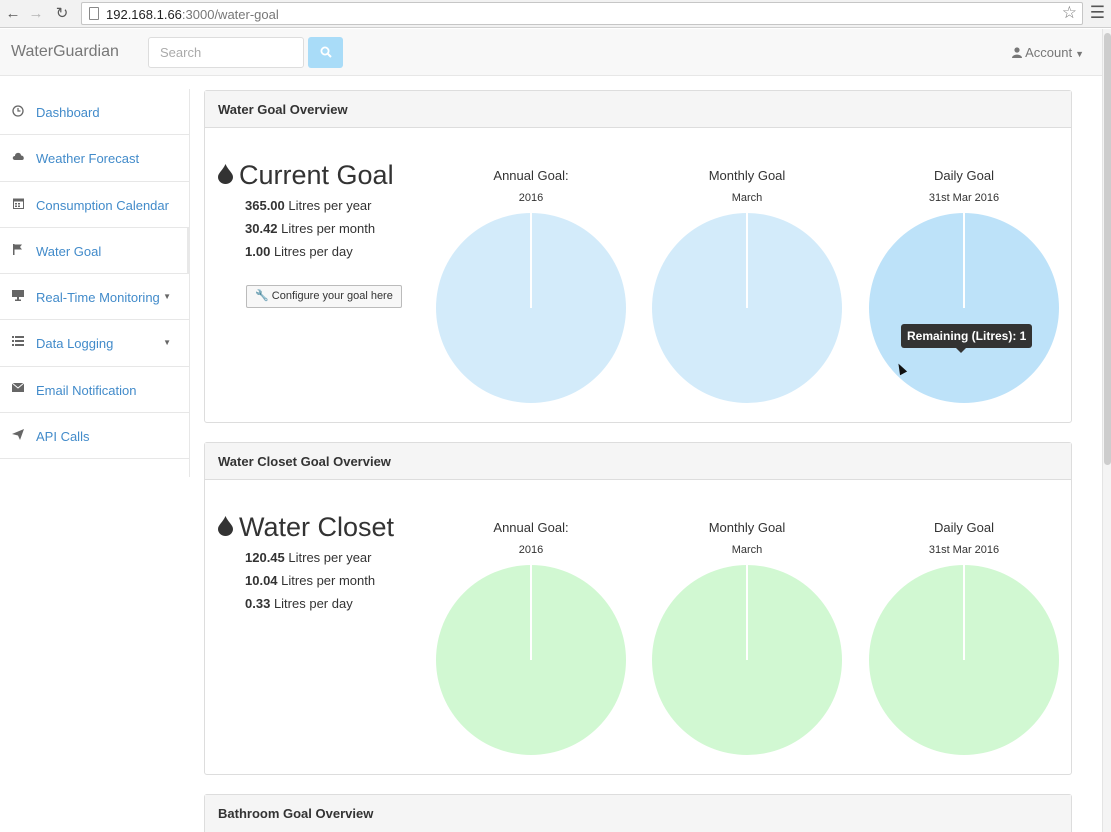  I want to click on account-menu: Account ▼, so click(1048, 52).